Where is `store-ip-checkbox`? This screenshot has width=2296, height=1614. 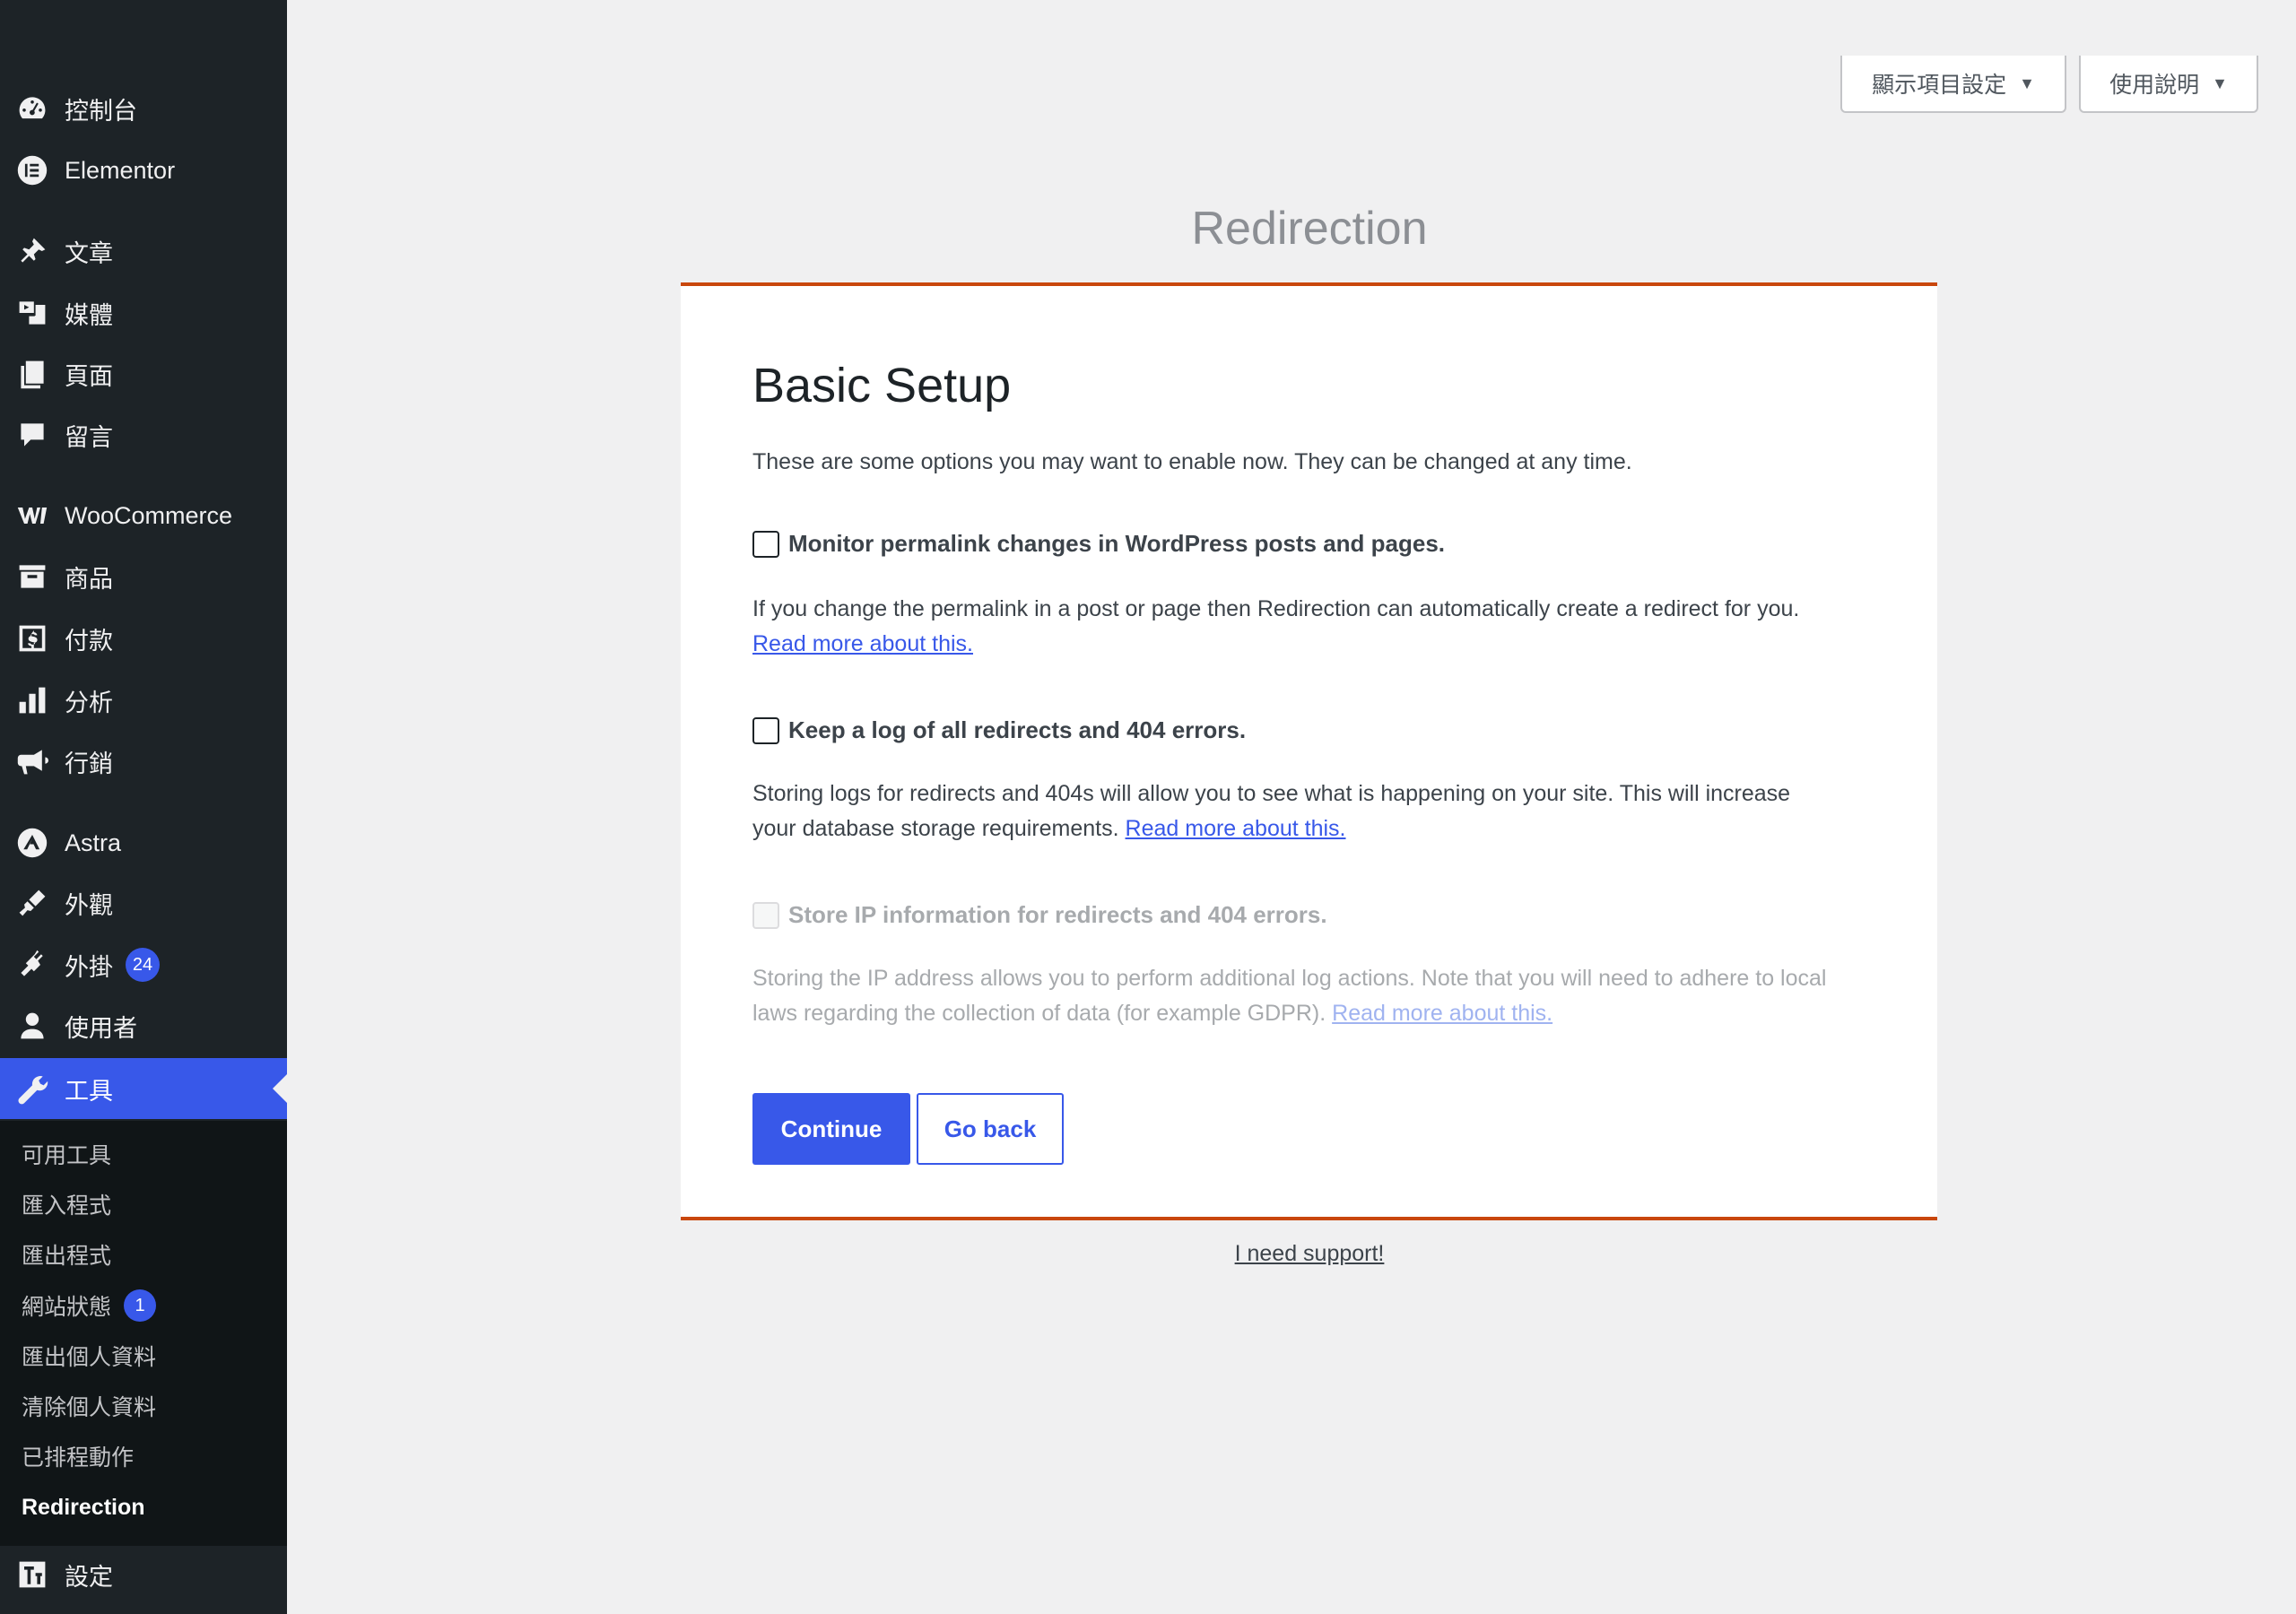
store-ip-checkbox is located at coordinates (765, 915).